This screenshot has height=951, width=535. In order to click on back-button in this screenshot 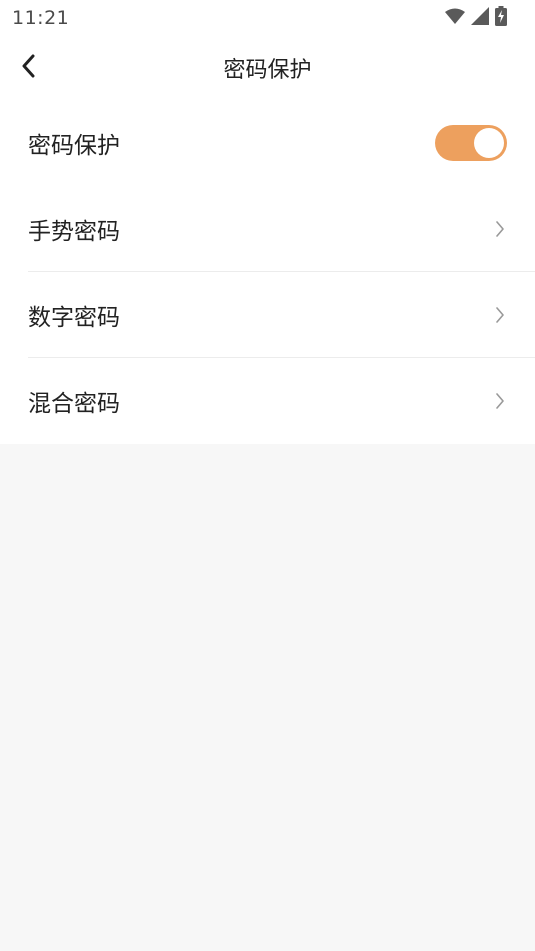, I will do `click(28, 68)`.